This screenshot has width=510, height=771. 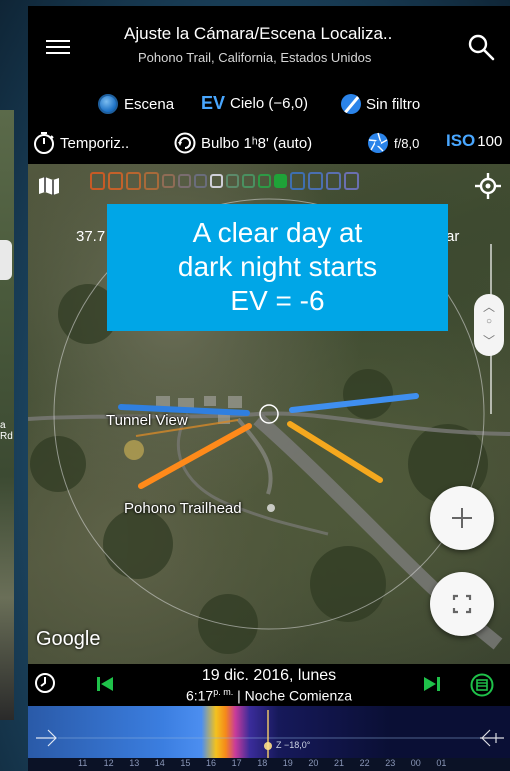 What do you see at coordinates (44, 143) in the screenshot?
I see `timer-icon` at bounding box center [44, 143].